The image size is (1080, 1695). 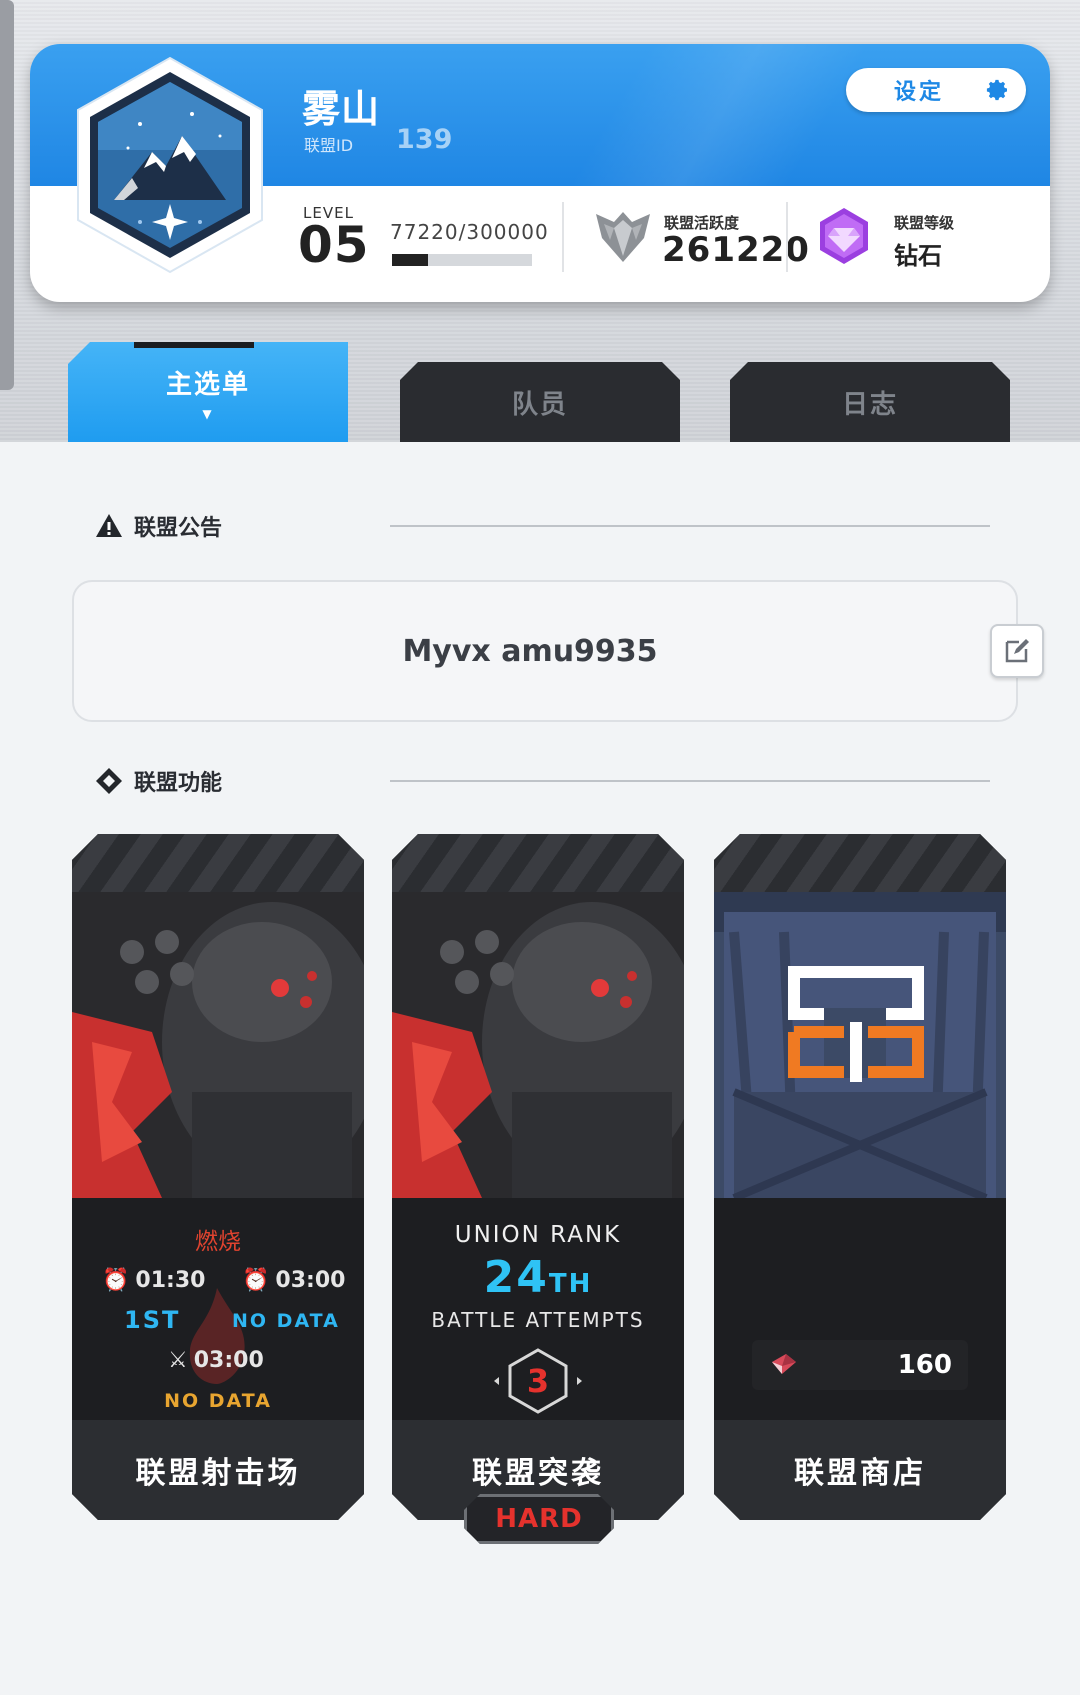 What do you see at coordinates (860, 1470) in the screenshot?
I see `card-title: 联盟商店` at bounding box center [860, 1470].